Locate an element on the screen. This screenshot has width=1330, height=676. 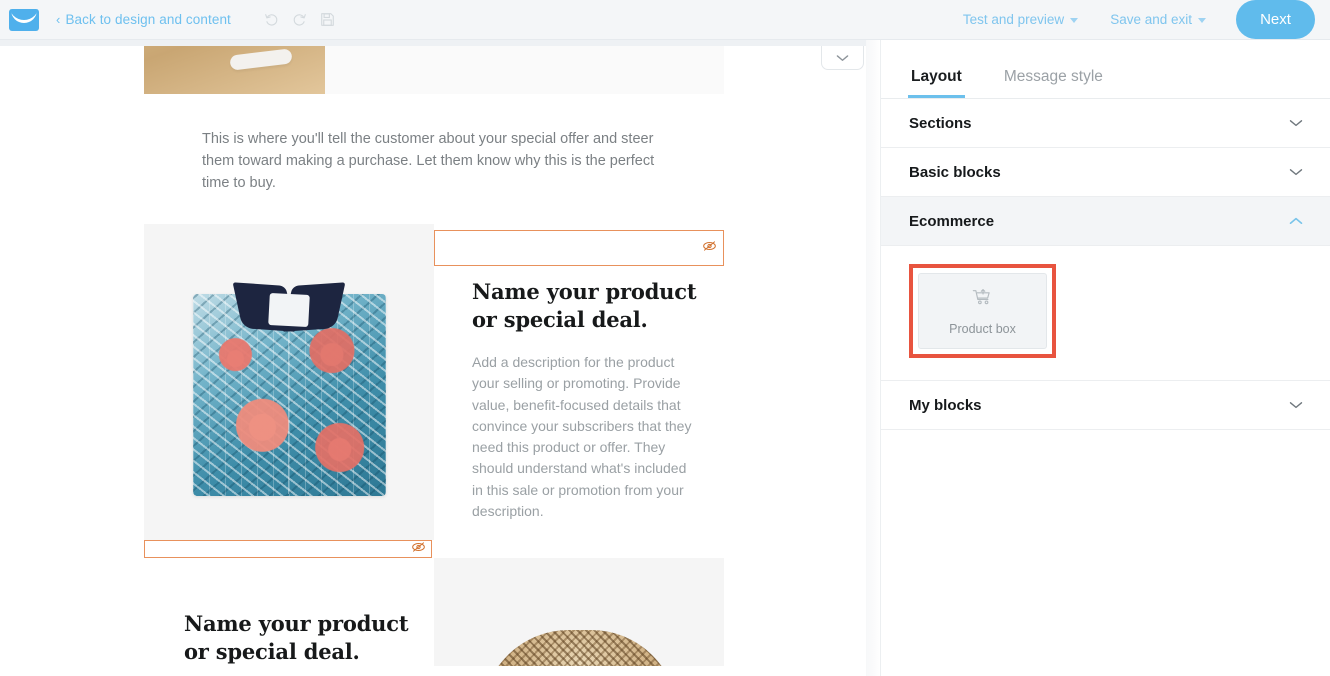
drop-zone-bottom is located at coordinates (288, 549).